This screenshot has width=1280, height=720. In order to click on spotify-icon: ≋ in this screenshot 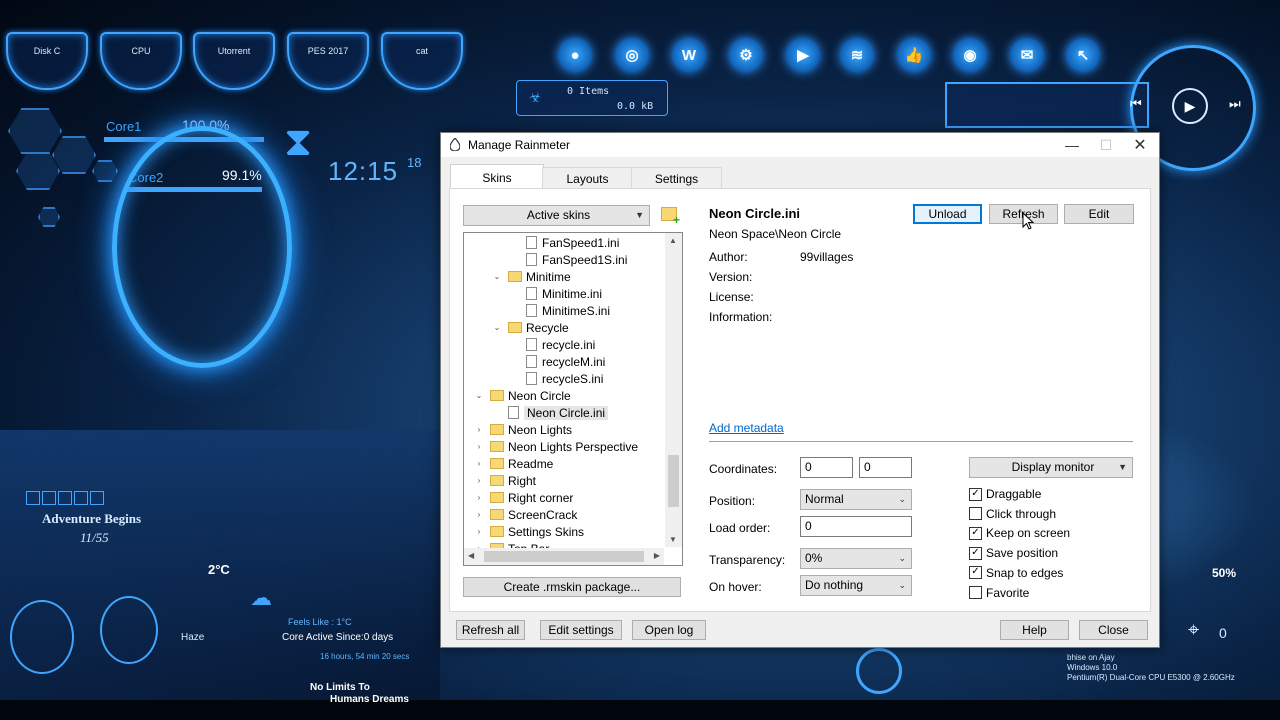, I will do `click(857, 55)`.